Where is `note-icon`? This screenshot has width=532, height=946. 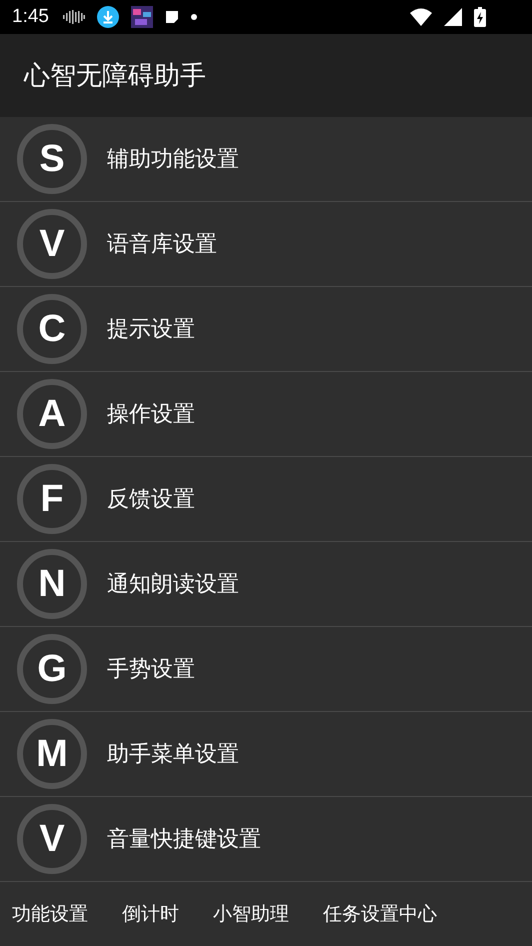
note-icon is located at coordinates (171, 17).